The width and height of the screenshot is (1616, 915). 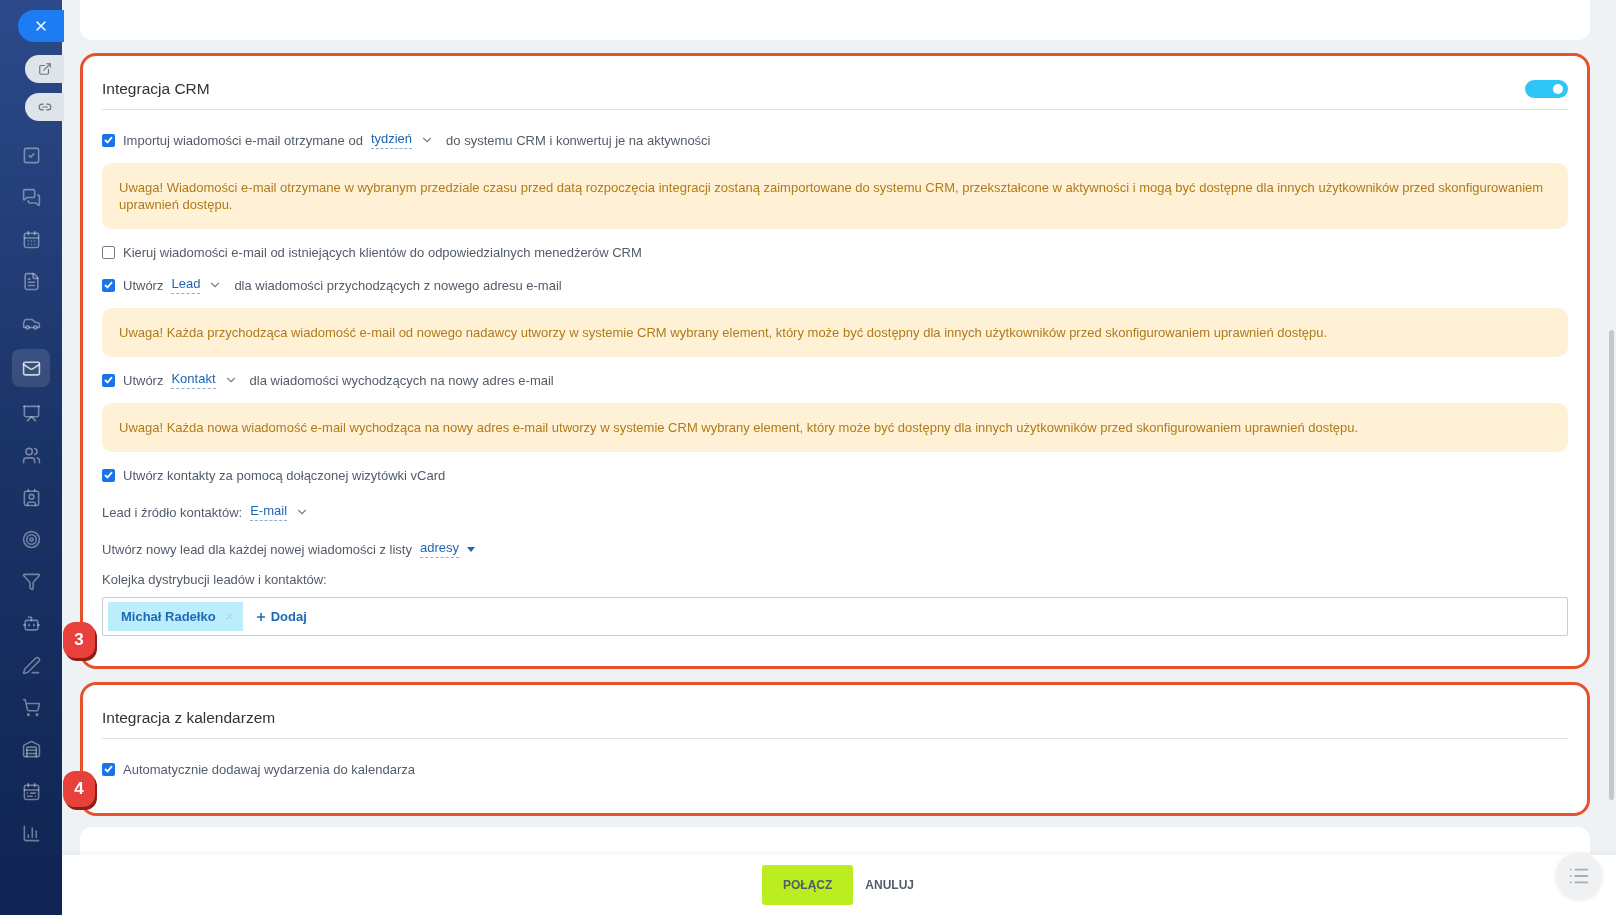 What do you see at coordinates (382, 252) in the screenshot?
I see `option-label: Kieruj wiadomości e-mail od istniejących klientów do odpowiedzialnych menedżerów CRM` at bounding box center [382, 252].